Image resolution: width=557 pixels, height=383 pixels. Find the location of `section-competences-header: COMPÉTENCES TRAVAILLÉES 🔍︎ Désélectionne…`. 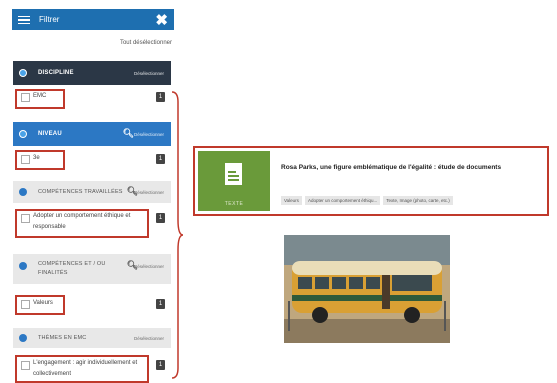

section-competences-header: COMPÉTENCES TRAVAILLÉES 🔍︎ Désélectionne… is located at coordinates (92, 192).